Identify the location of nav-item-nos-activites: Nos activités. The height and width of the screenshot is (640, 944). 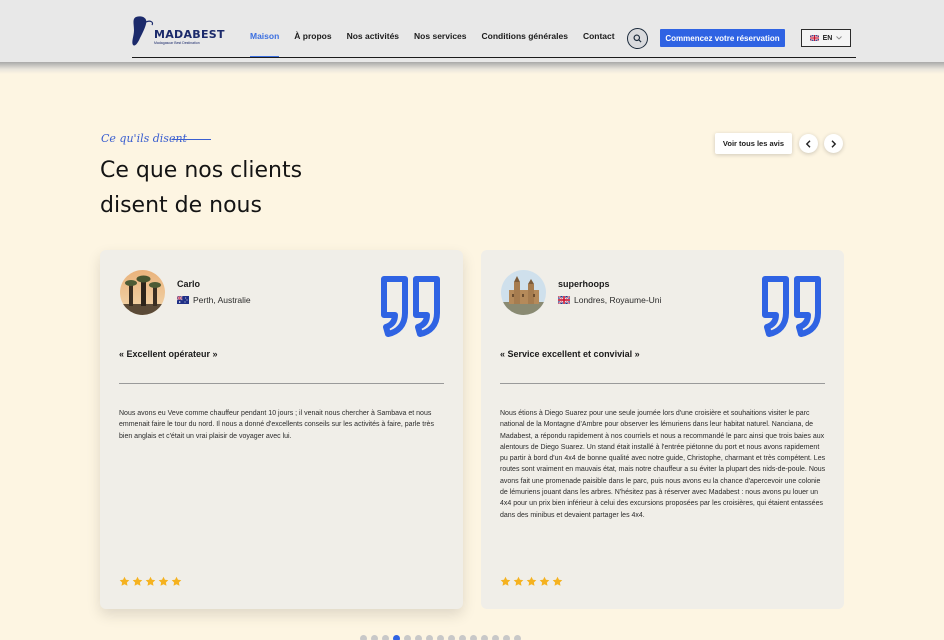
(373, 39).